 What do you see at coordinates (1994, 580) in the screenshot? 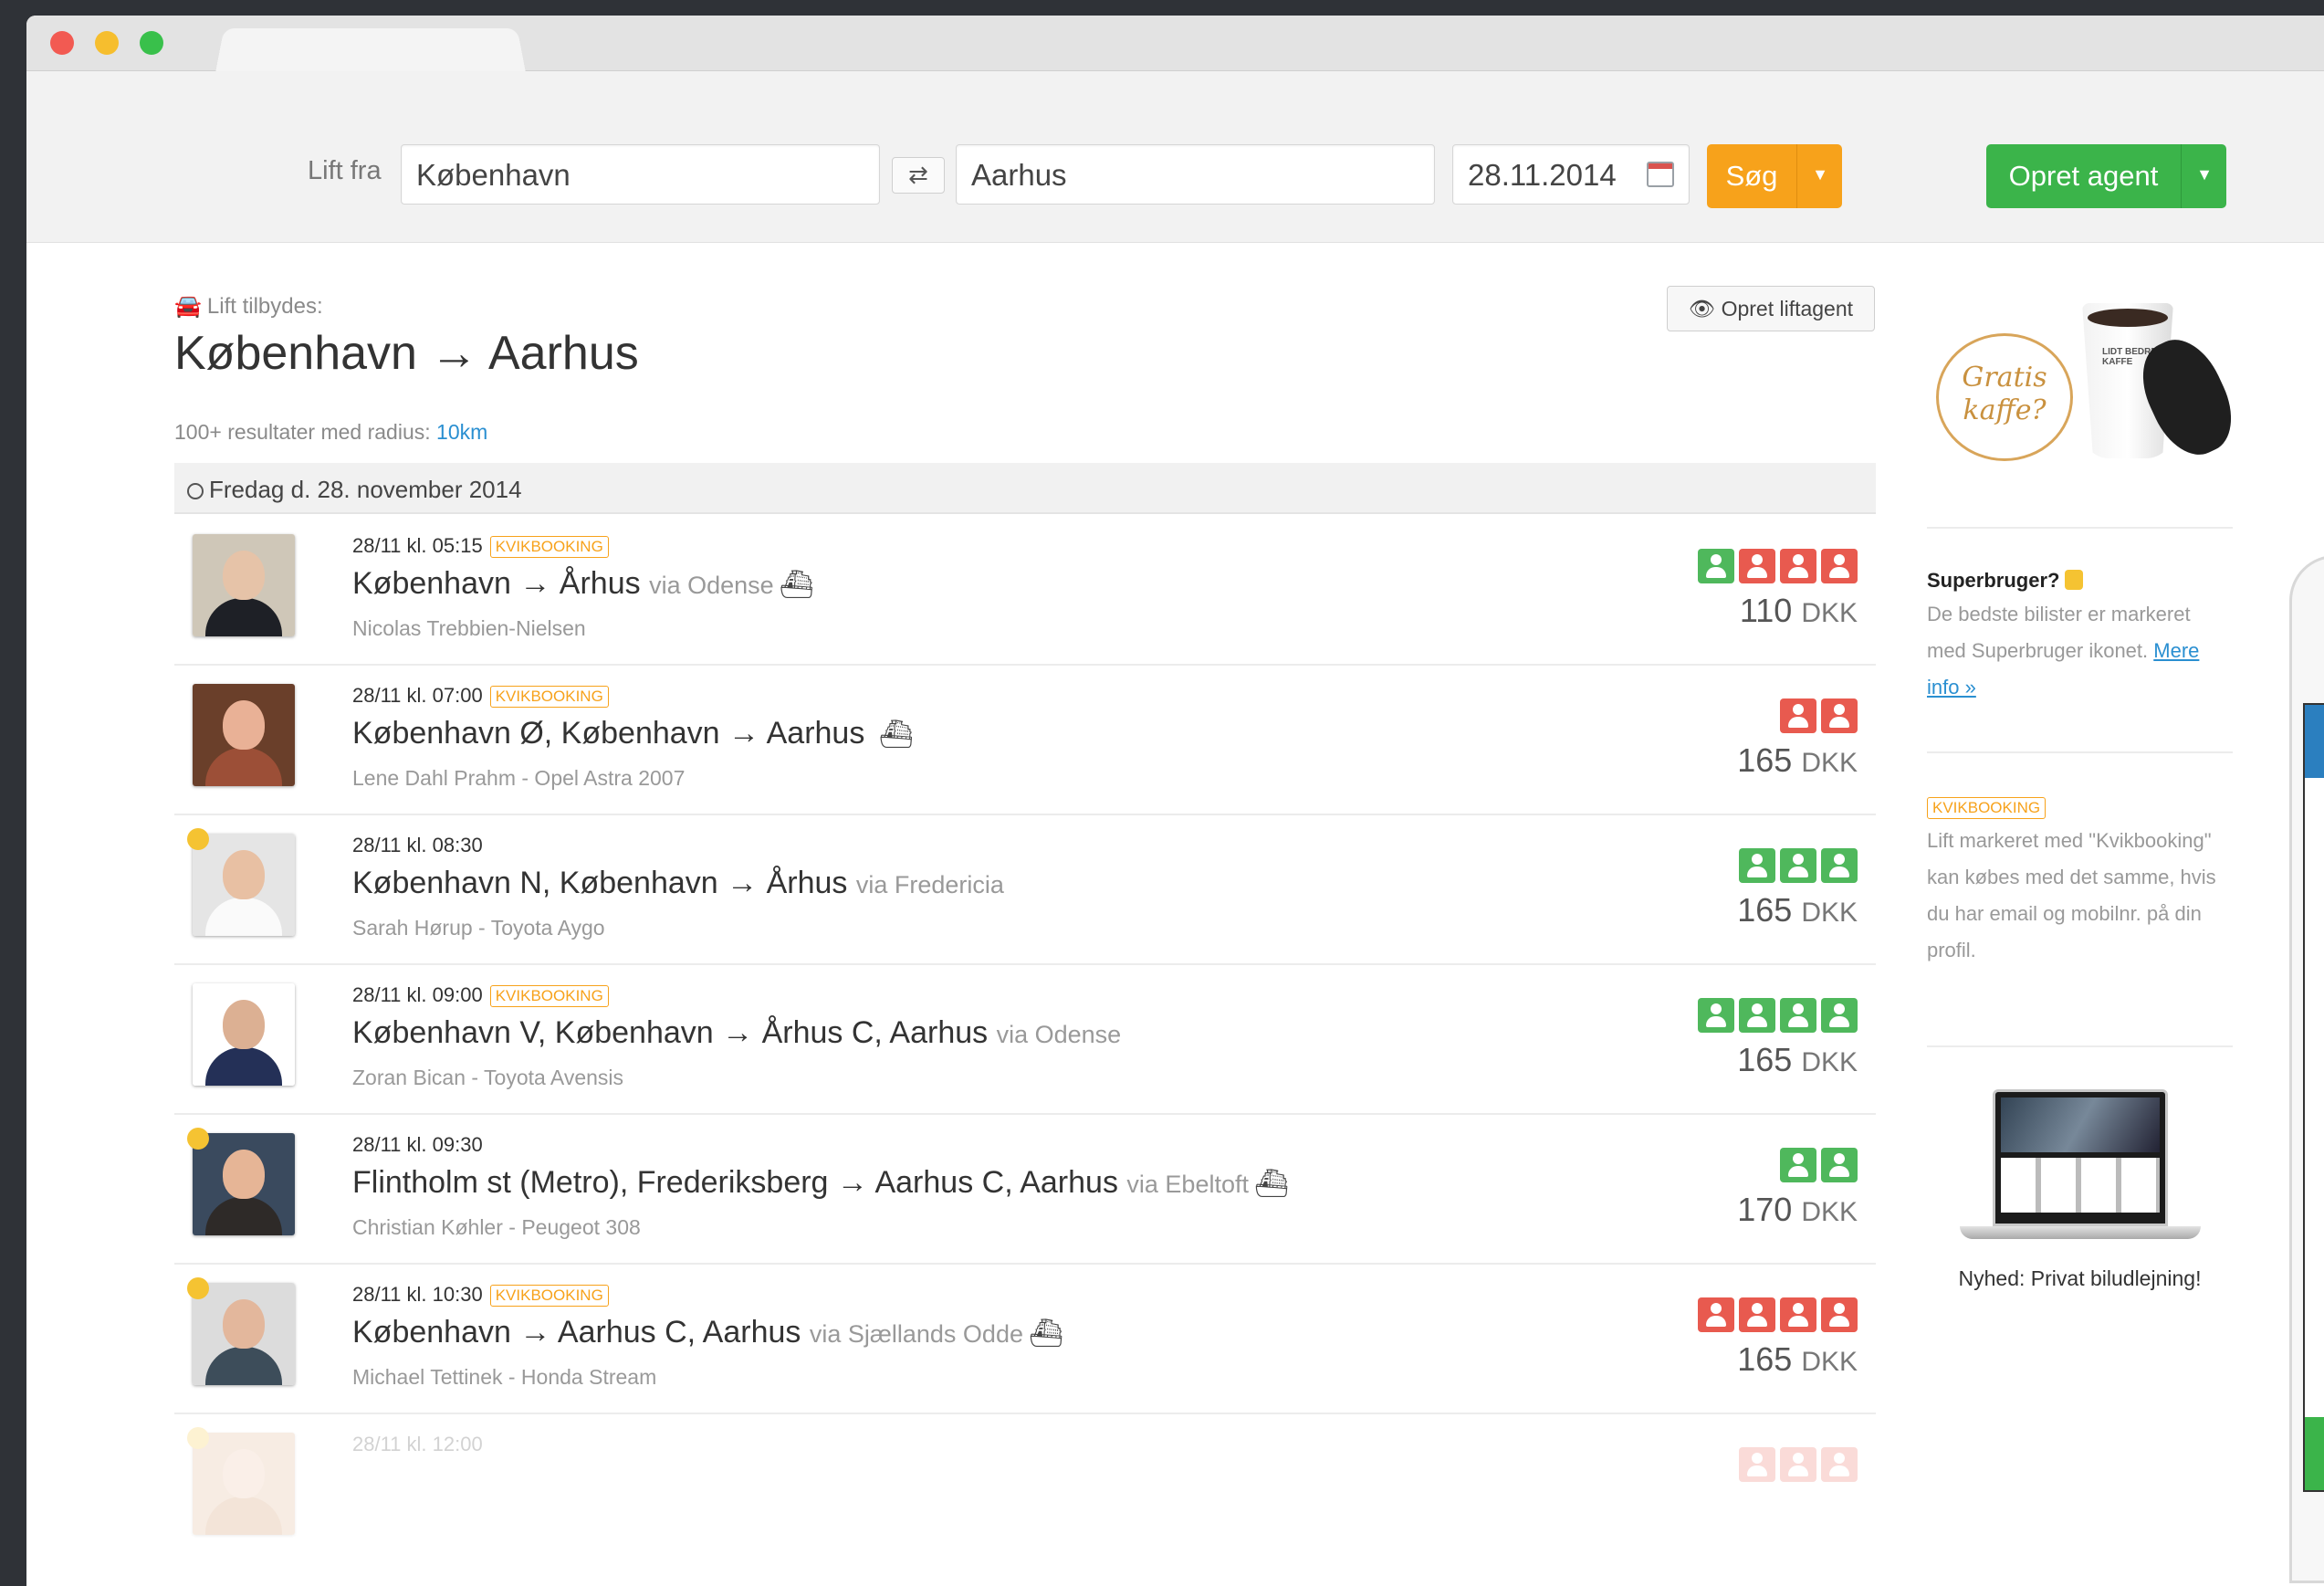
I see `superbruger-title-text: Superbruger?` at bounding box center [1994, 580].